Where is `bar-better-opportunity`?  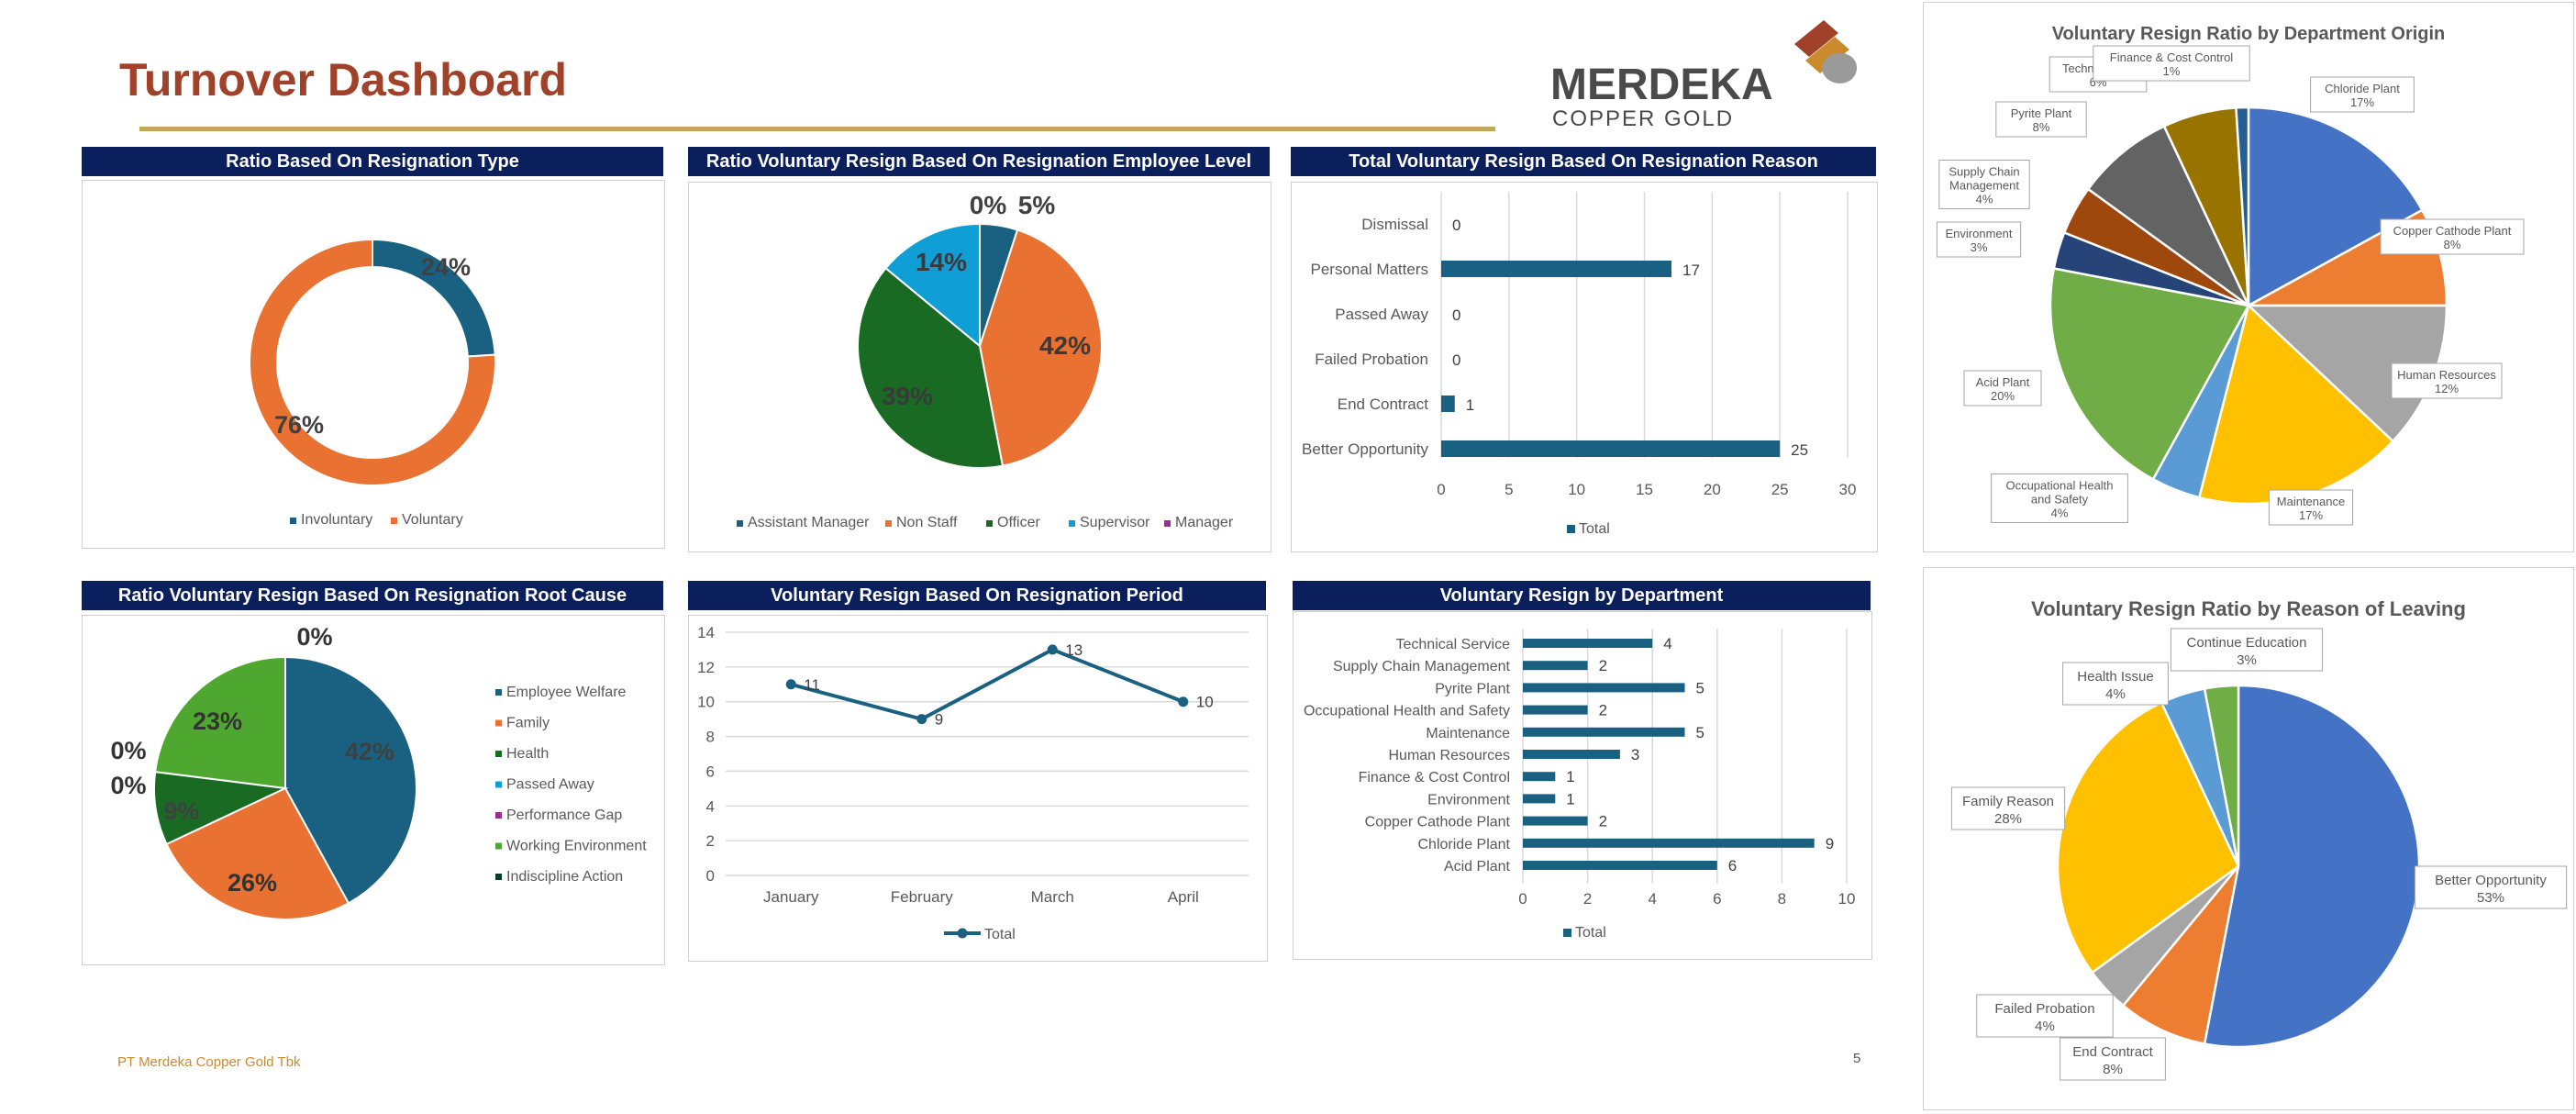 bar-better-opportunity is located at coordinates (1611, 448).